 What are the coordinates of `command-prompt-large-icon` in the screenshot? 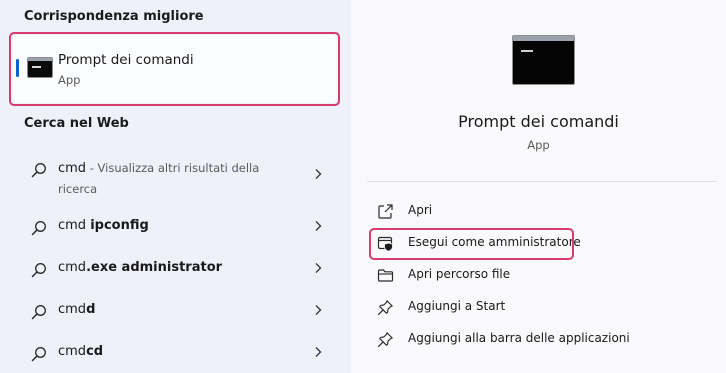 It's located at (543, 60).